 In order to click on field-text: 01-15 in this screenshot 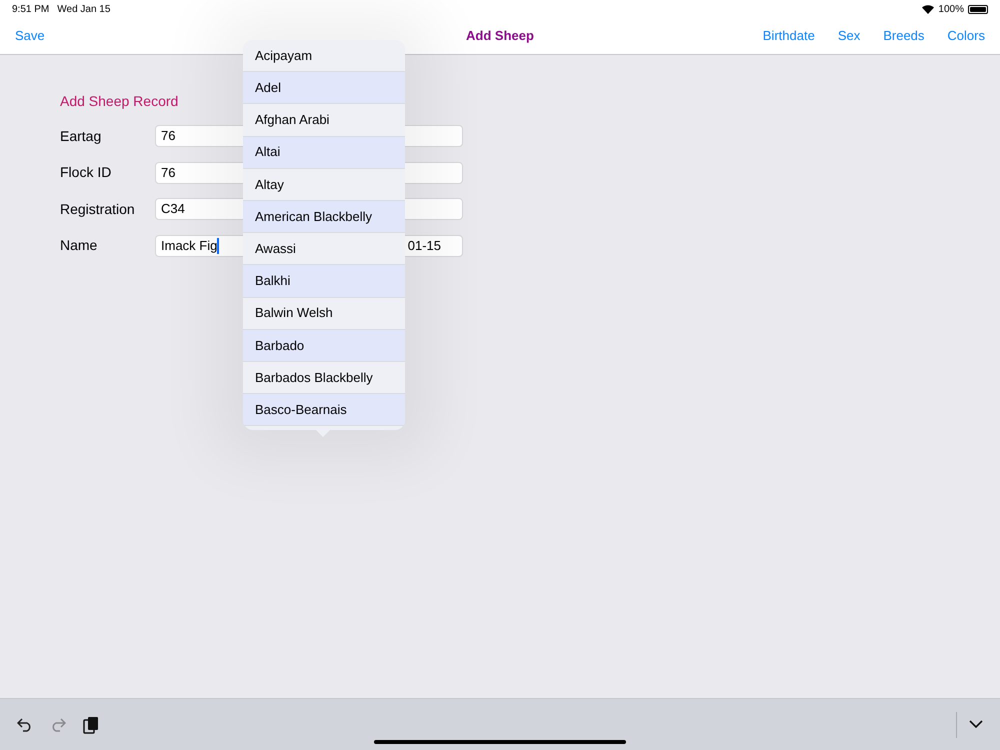, I will do `click(424, 245)`.